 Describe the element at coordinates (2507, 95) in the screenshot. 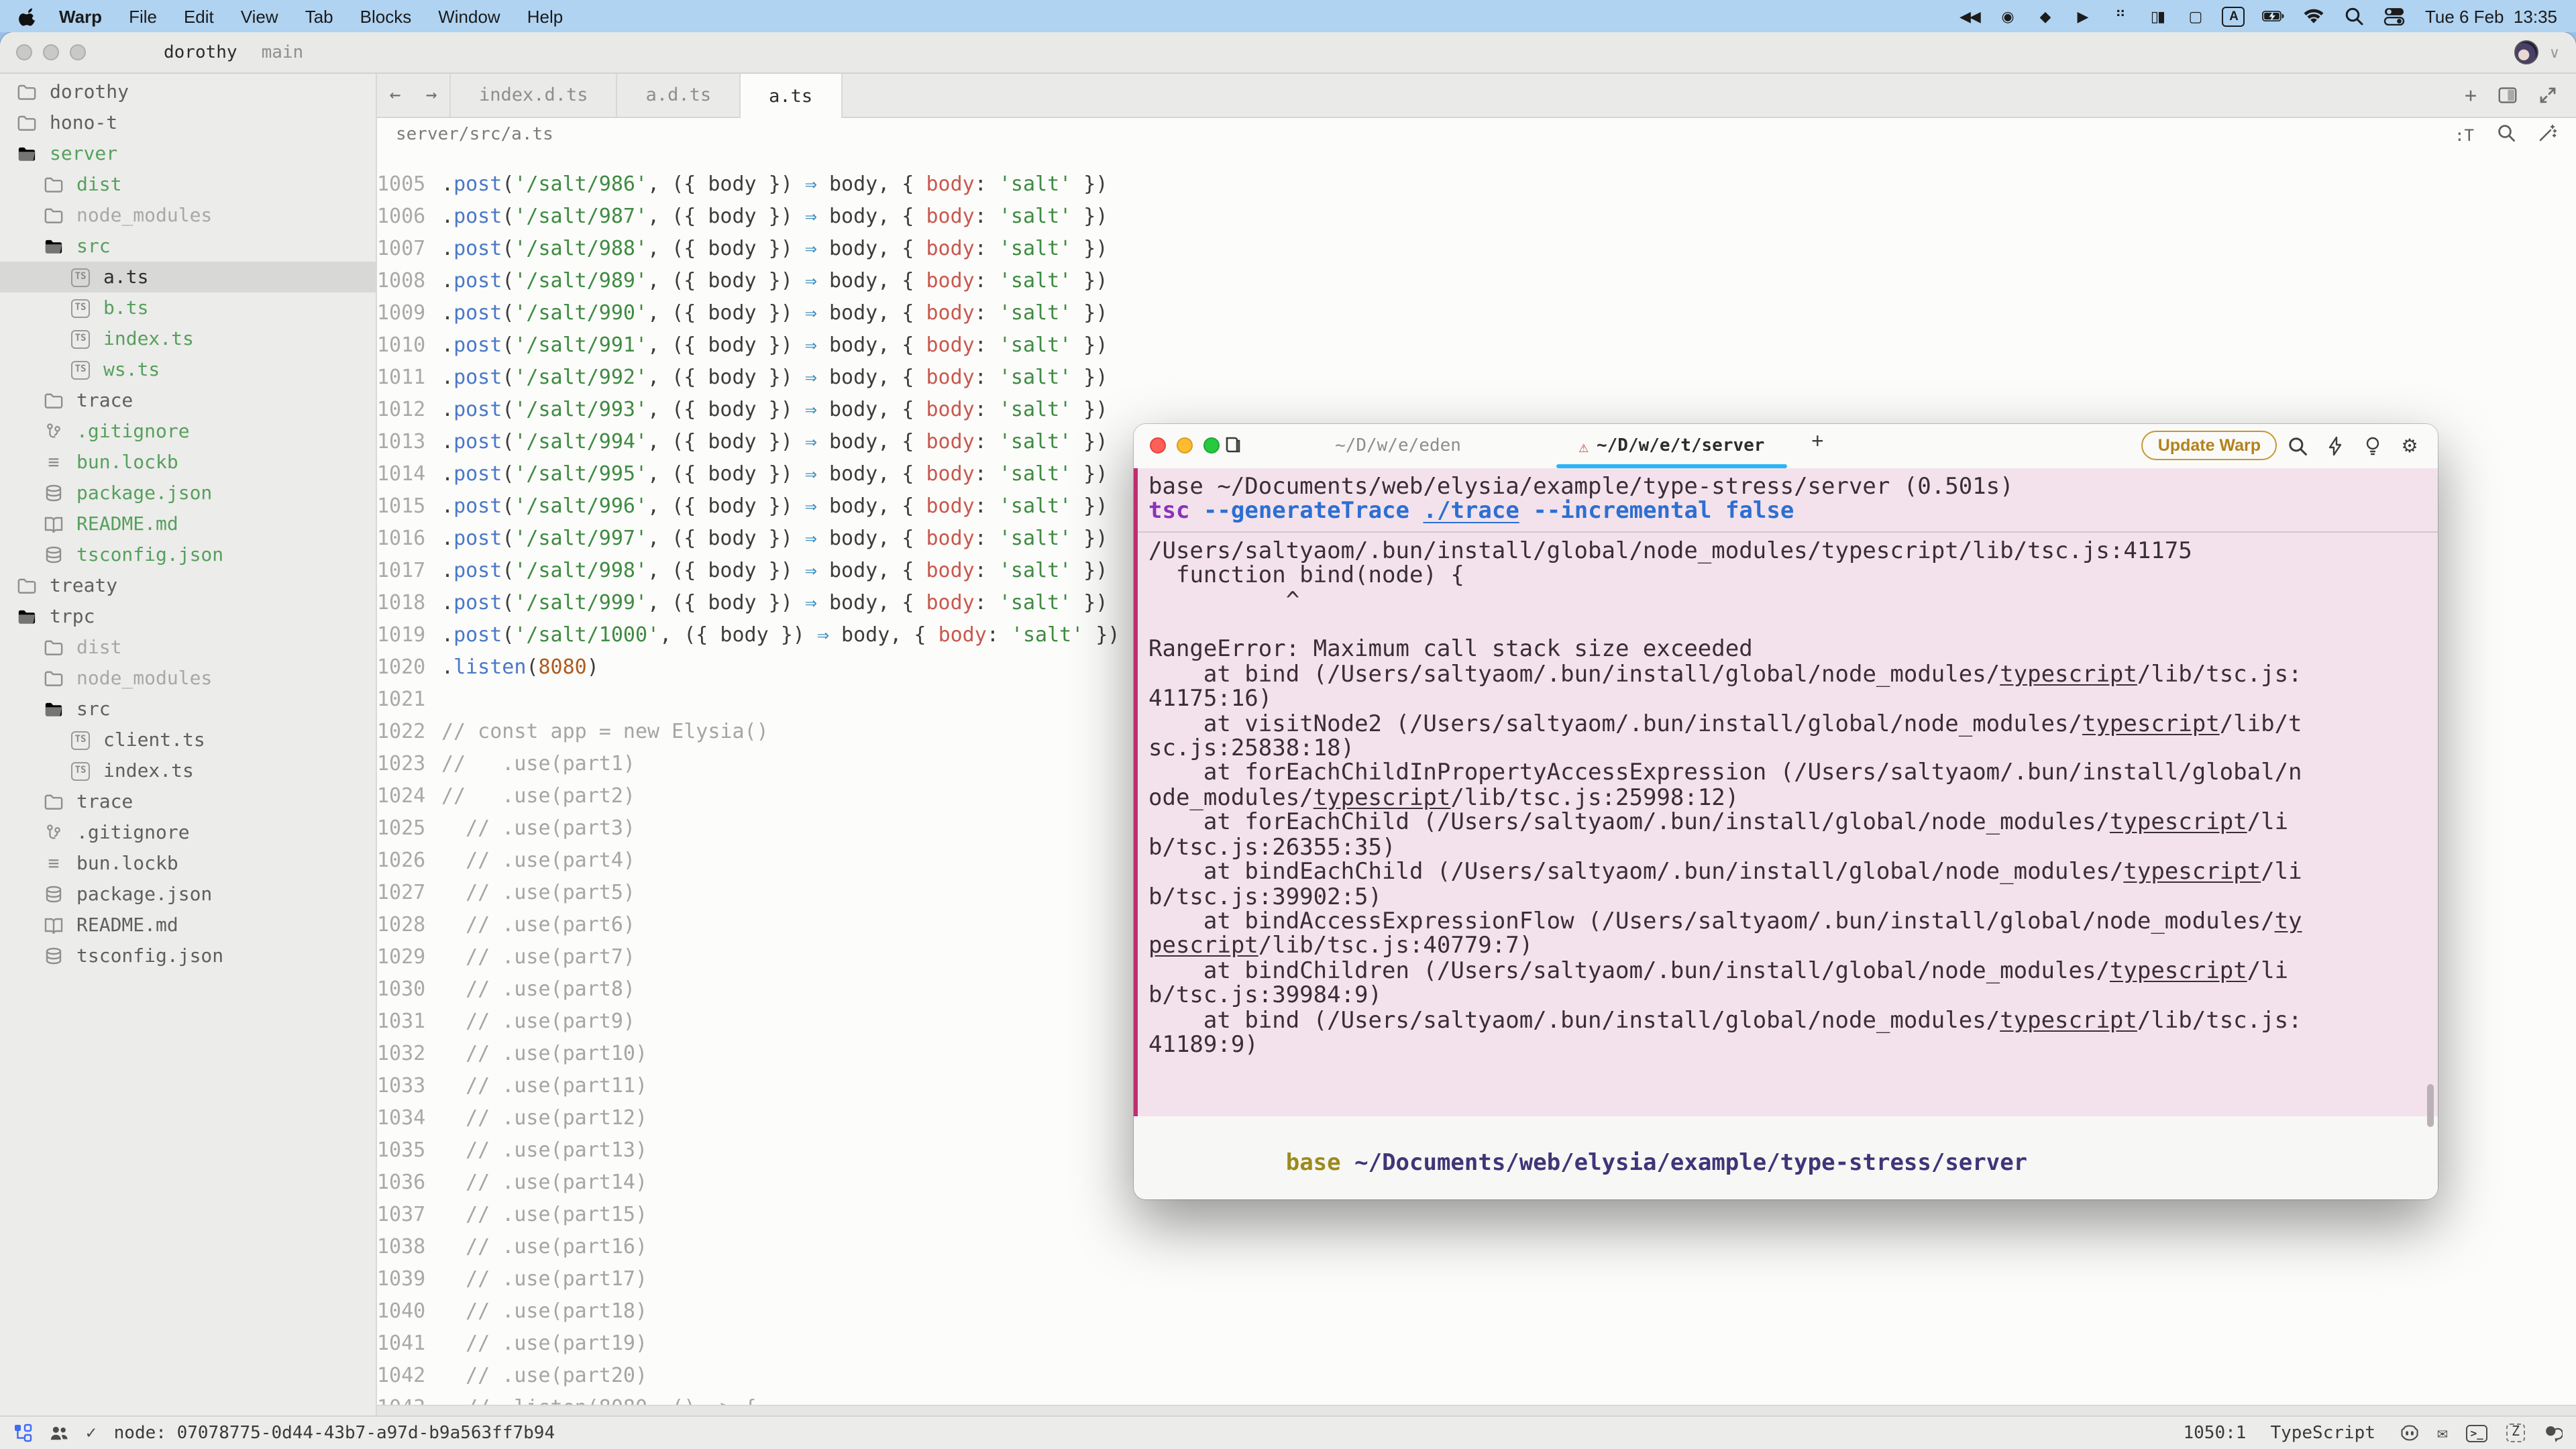

I see `split-pane-icon` at that location.